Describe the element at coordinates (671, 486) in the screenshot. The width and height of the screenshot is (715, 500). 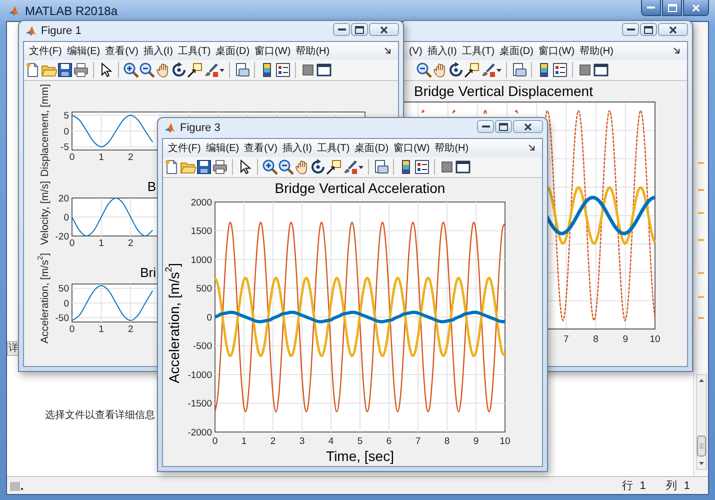
I see `column-label: 列` at that location.